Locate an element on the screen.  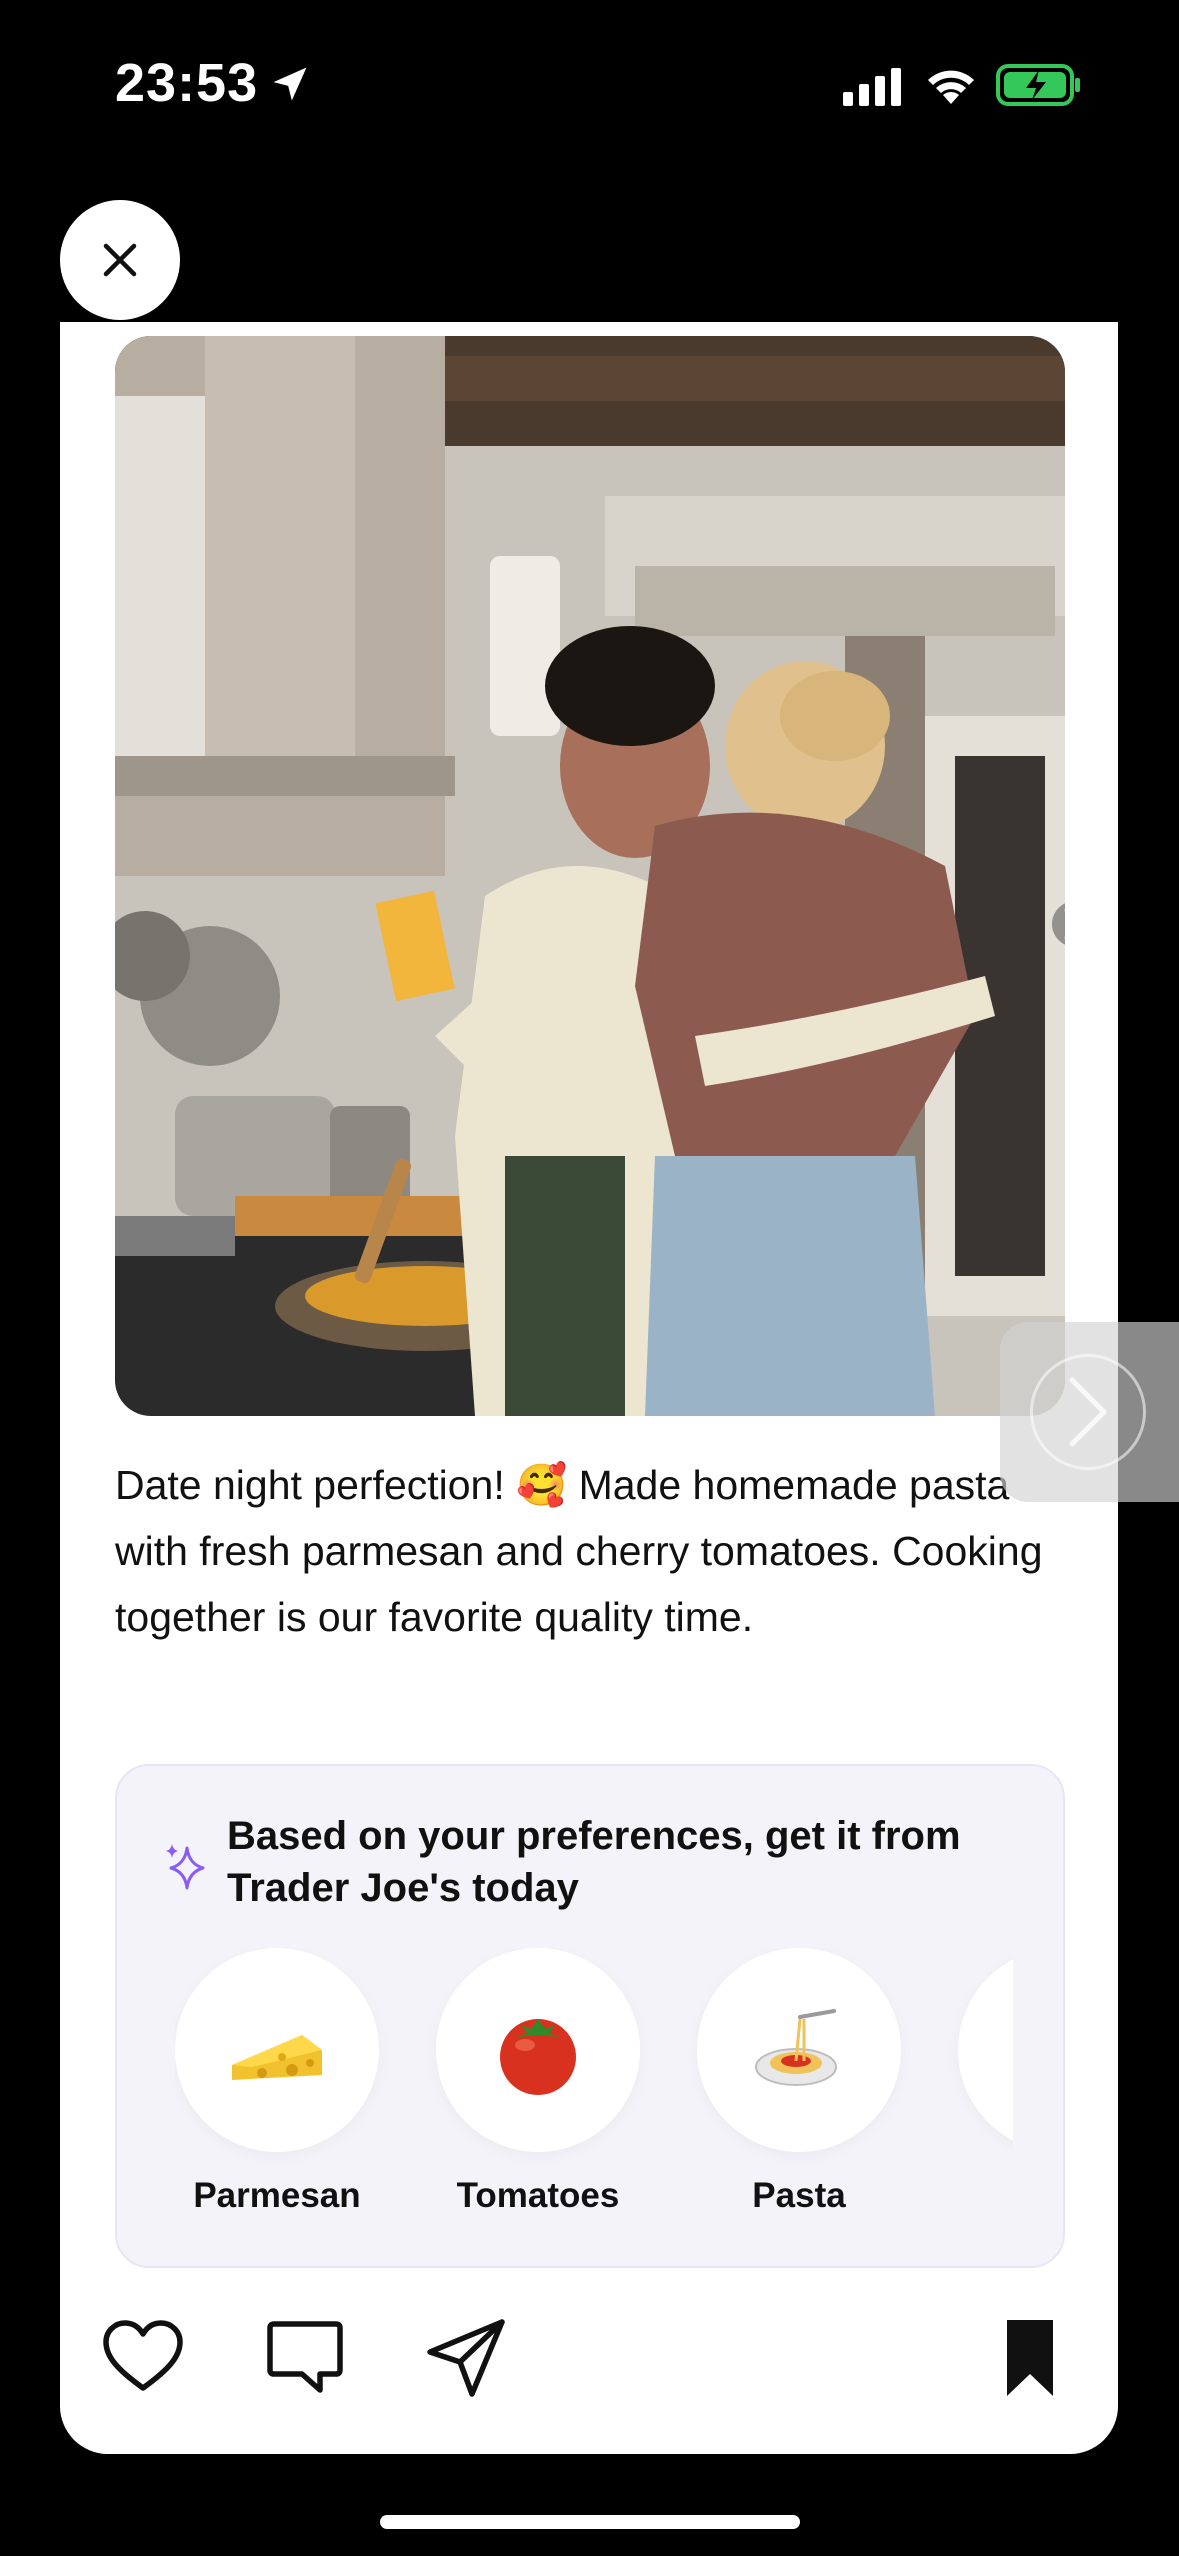
recommendation-item-pasta: Pasta is located at coordinates (799, 2082).